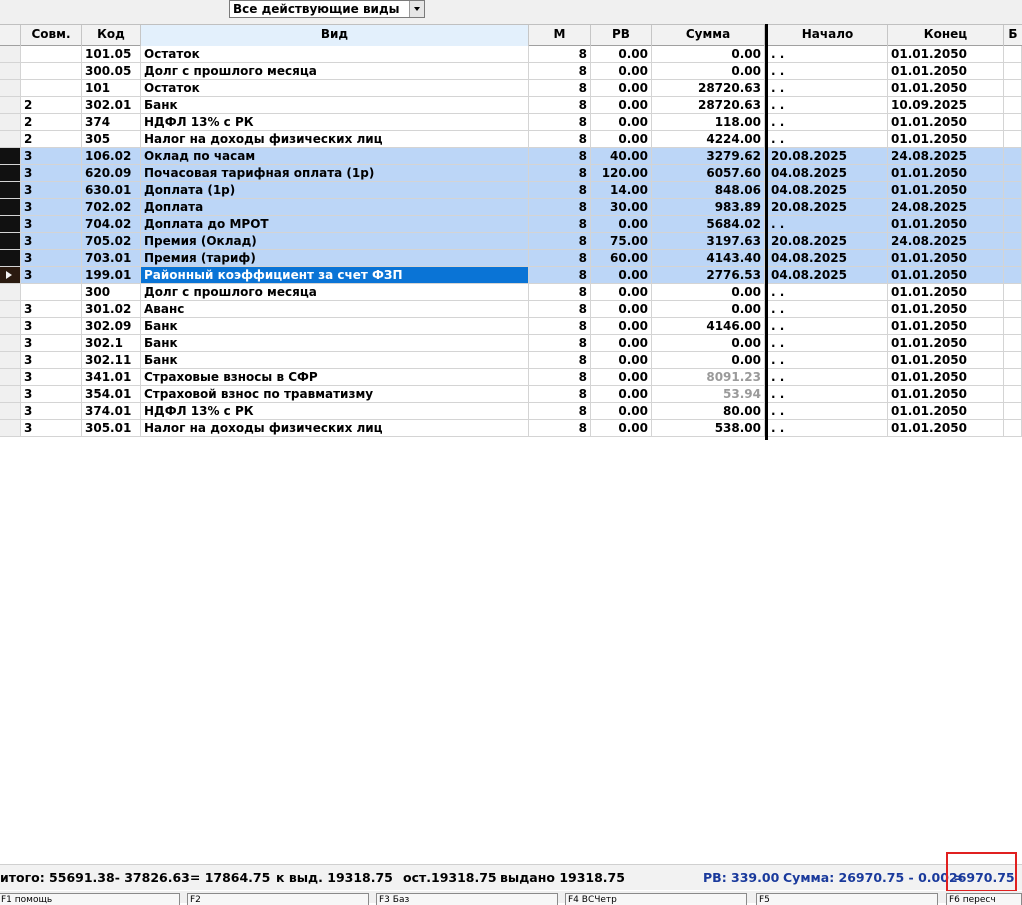  What do you see at coordinates (335, 394) in the screenshot?
I see `cell-vid: Страховой взнос по травматизму` at bounding box center [335, 394].